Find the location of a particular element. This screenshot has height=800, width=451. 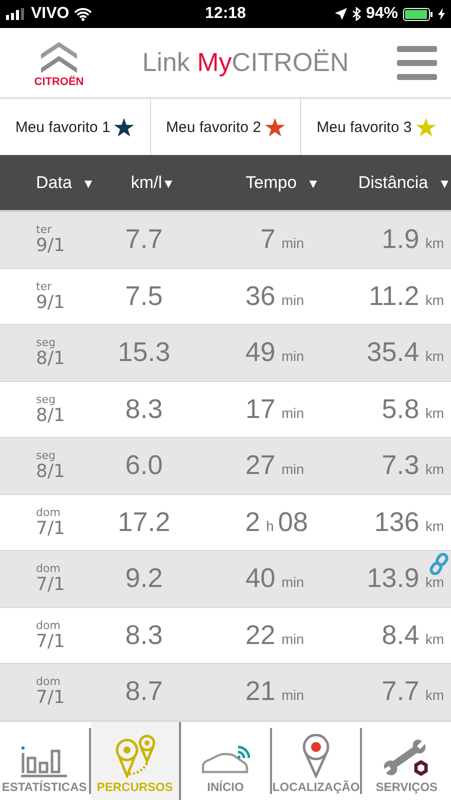

battery-percent: 94% is located at coordinates (382, 14).